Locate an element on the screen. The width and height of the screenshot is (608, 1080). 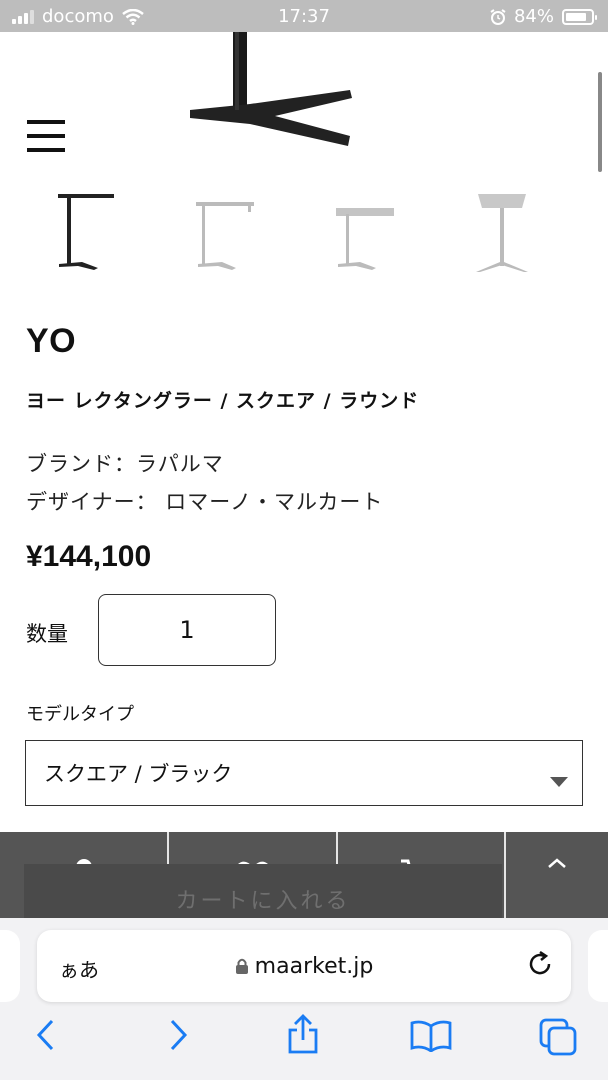
brand-line: ブランド：ラパルマ is located at coordinates (125, 464).